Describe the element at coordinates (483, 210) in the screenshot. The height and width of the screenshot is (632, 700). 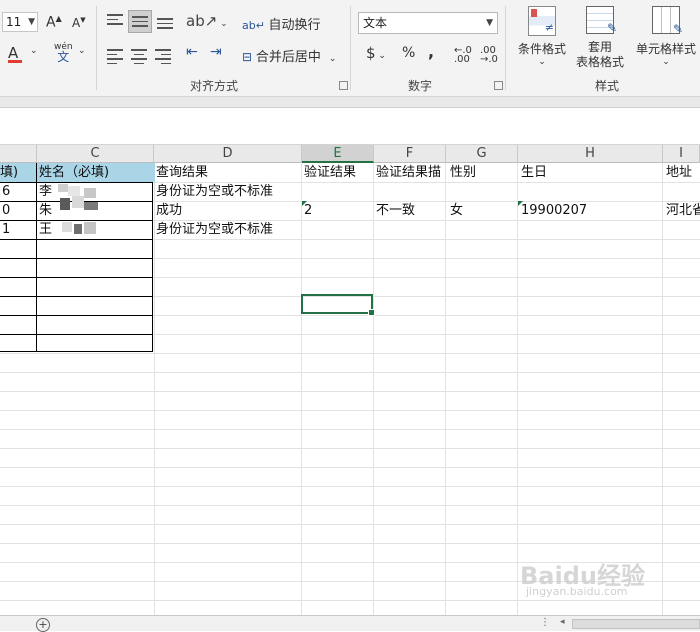
I see `cell-g2: 女` at that location.